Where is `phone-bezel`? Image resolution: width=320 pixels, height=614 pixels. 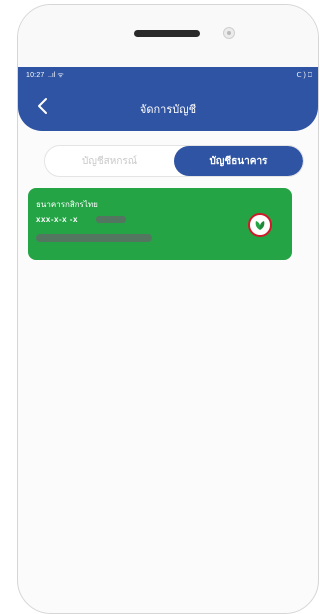 phone-bezel is located at coordinates (168, 36).